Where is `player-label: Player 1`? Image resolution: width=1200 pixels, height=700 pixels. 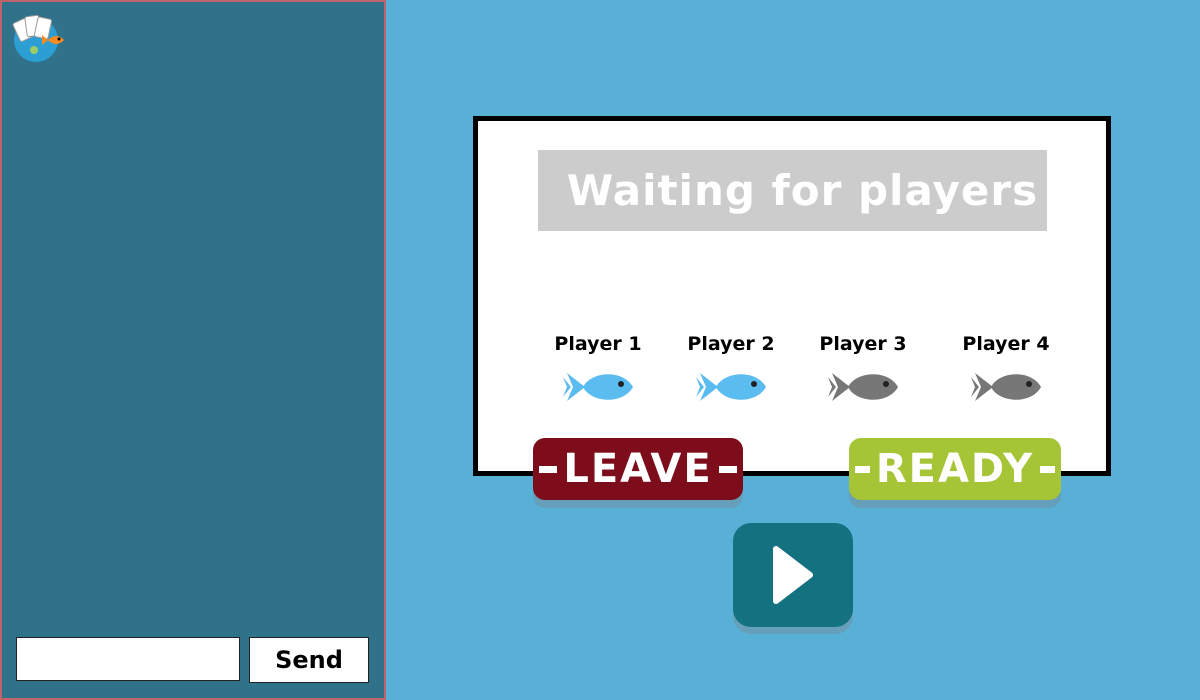 player-label: Player 1 is located at coordinates (598, 344).